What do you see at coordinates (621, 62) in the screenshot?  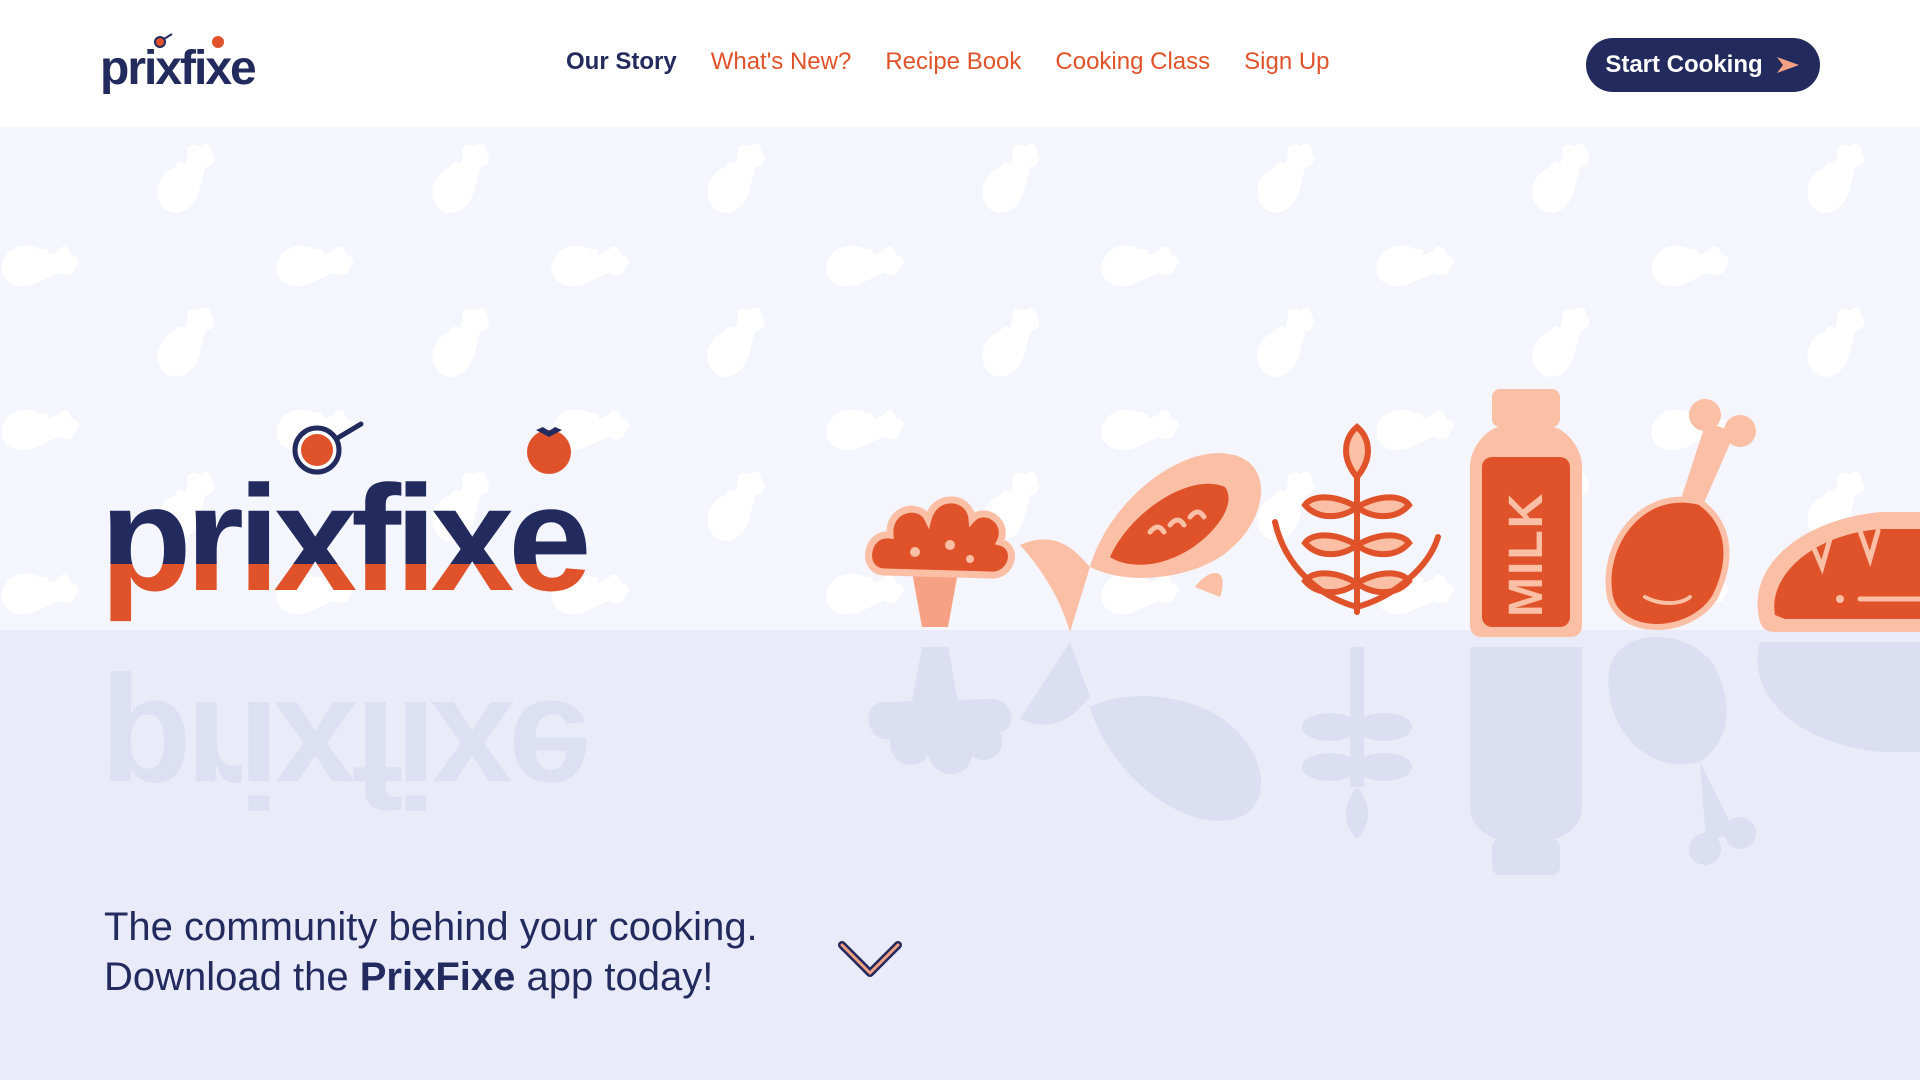 I see `nav-our-story: Our Story` at bounding box center [621, 62].